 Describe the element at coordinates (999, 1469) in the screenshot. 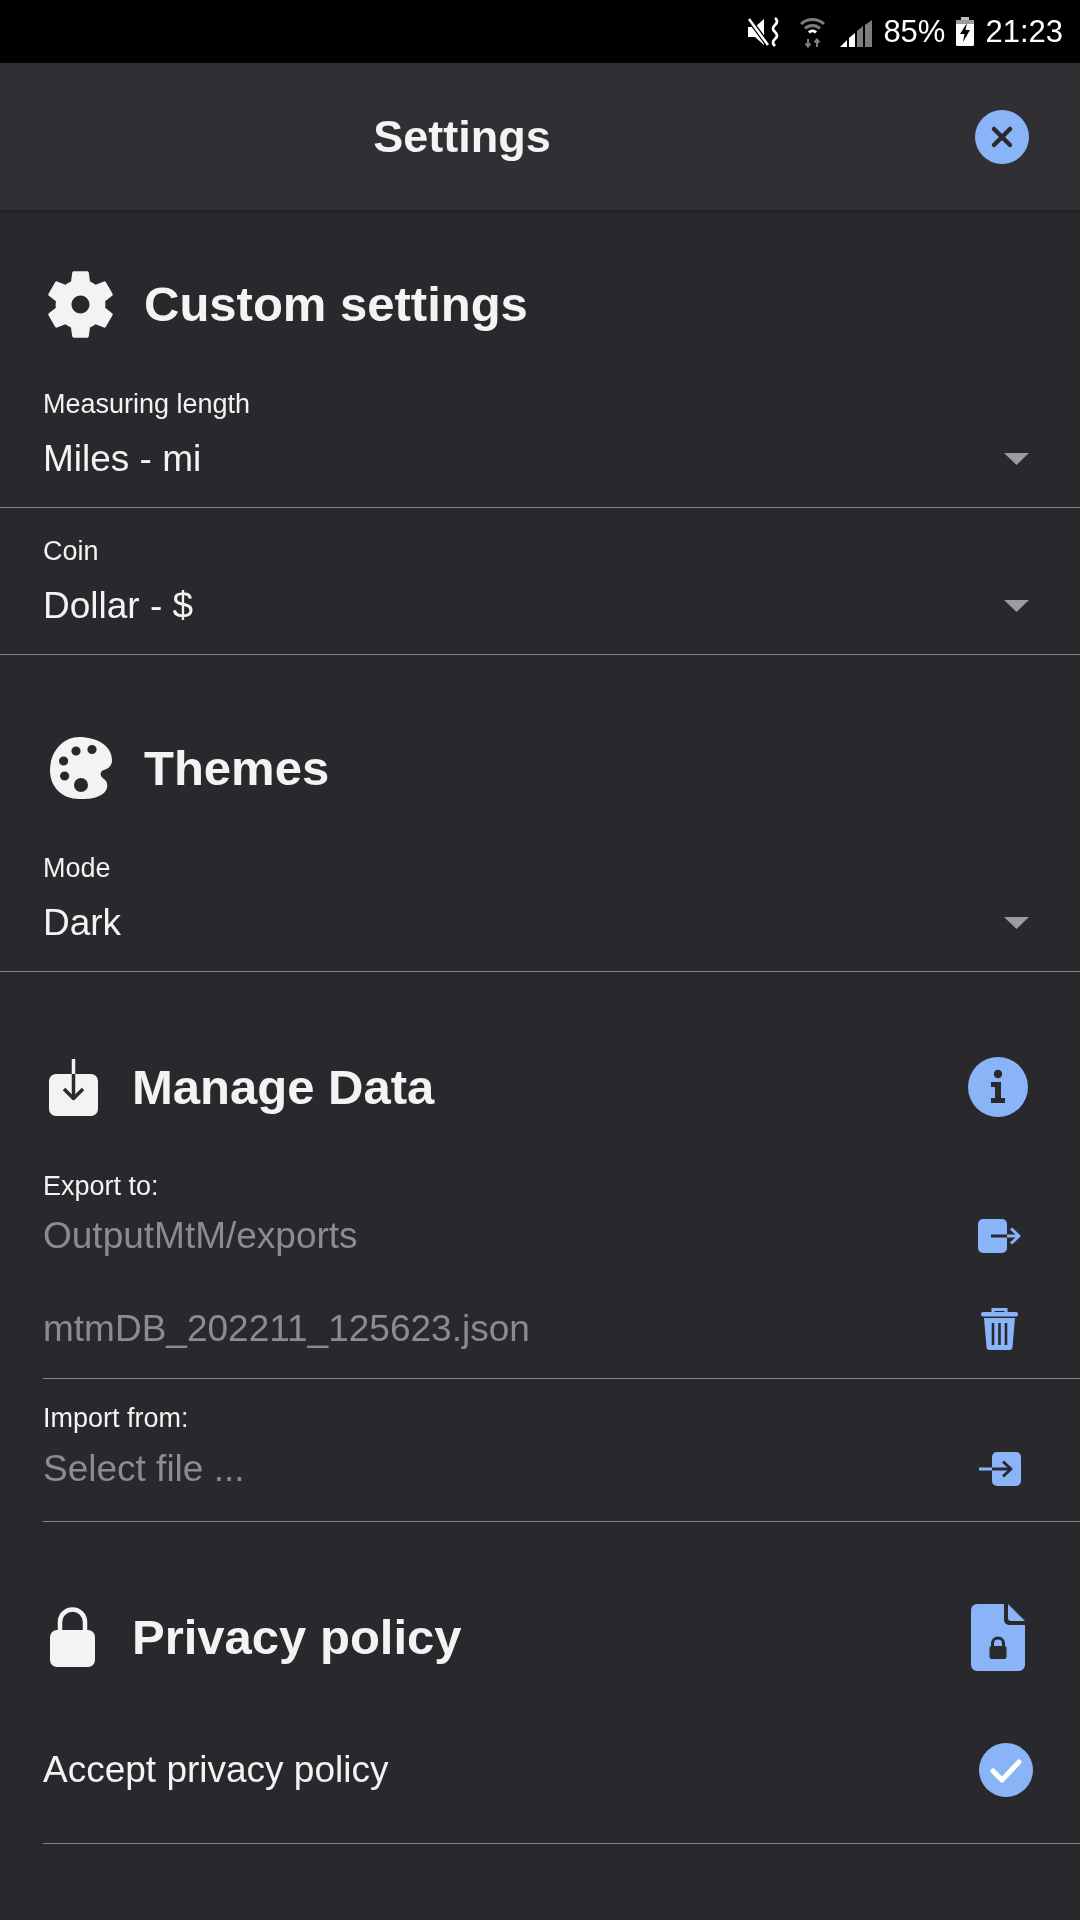

I see `import-icon` at that location.